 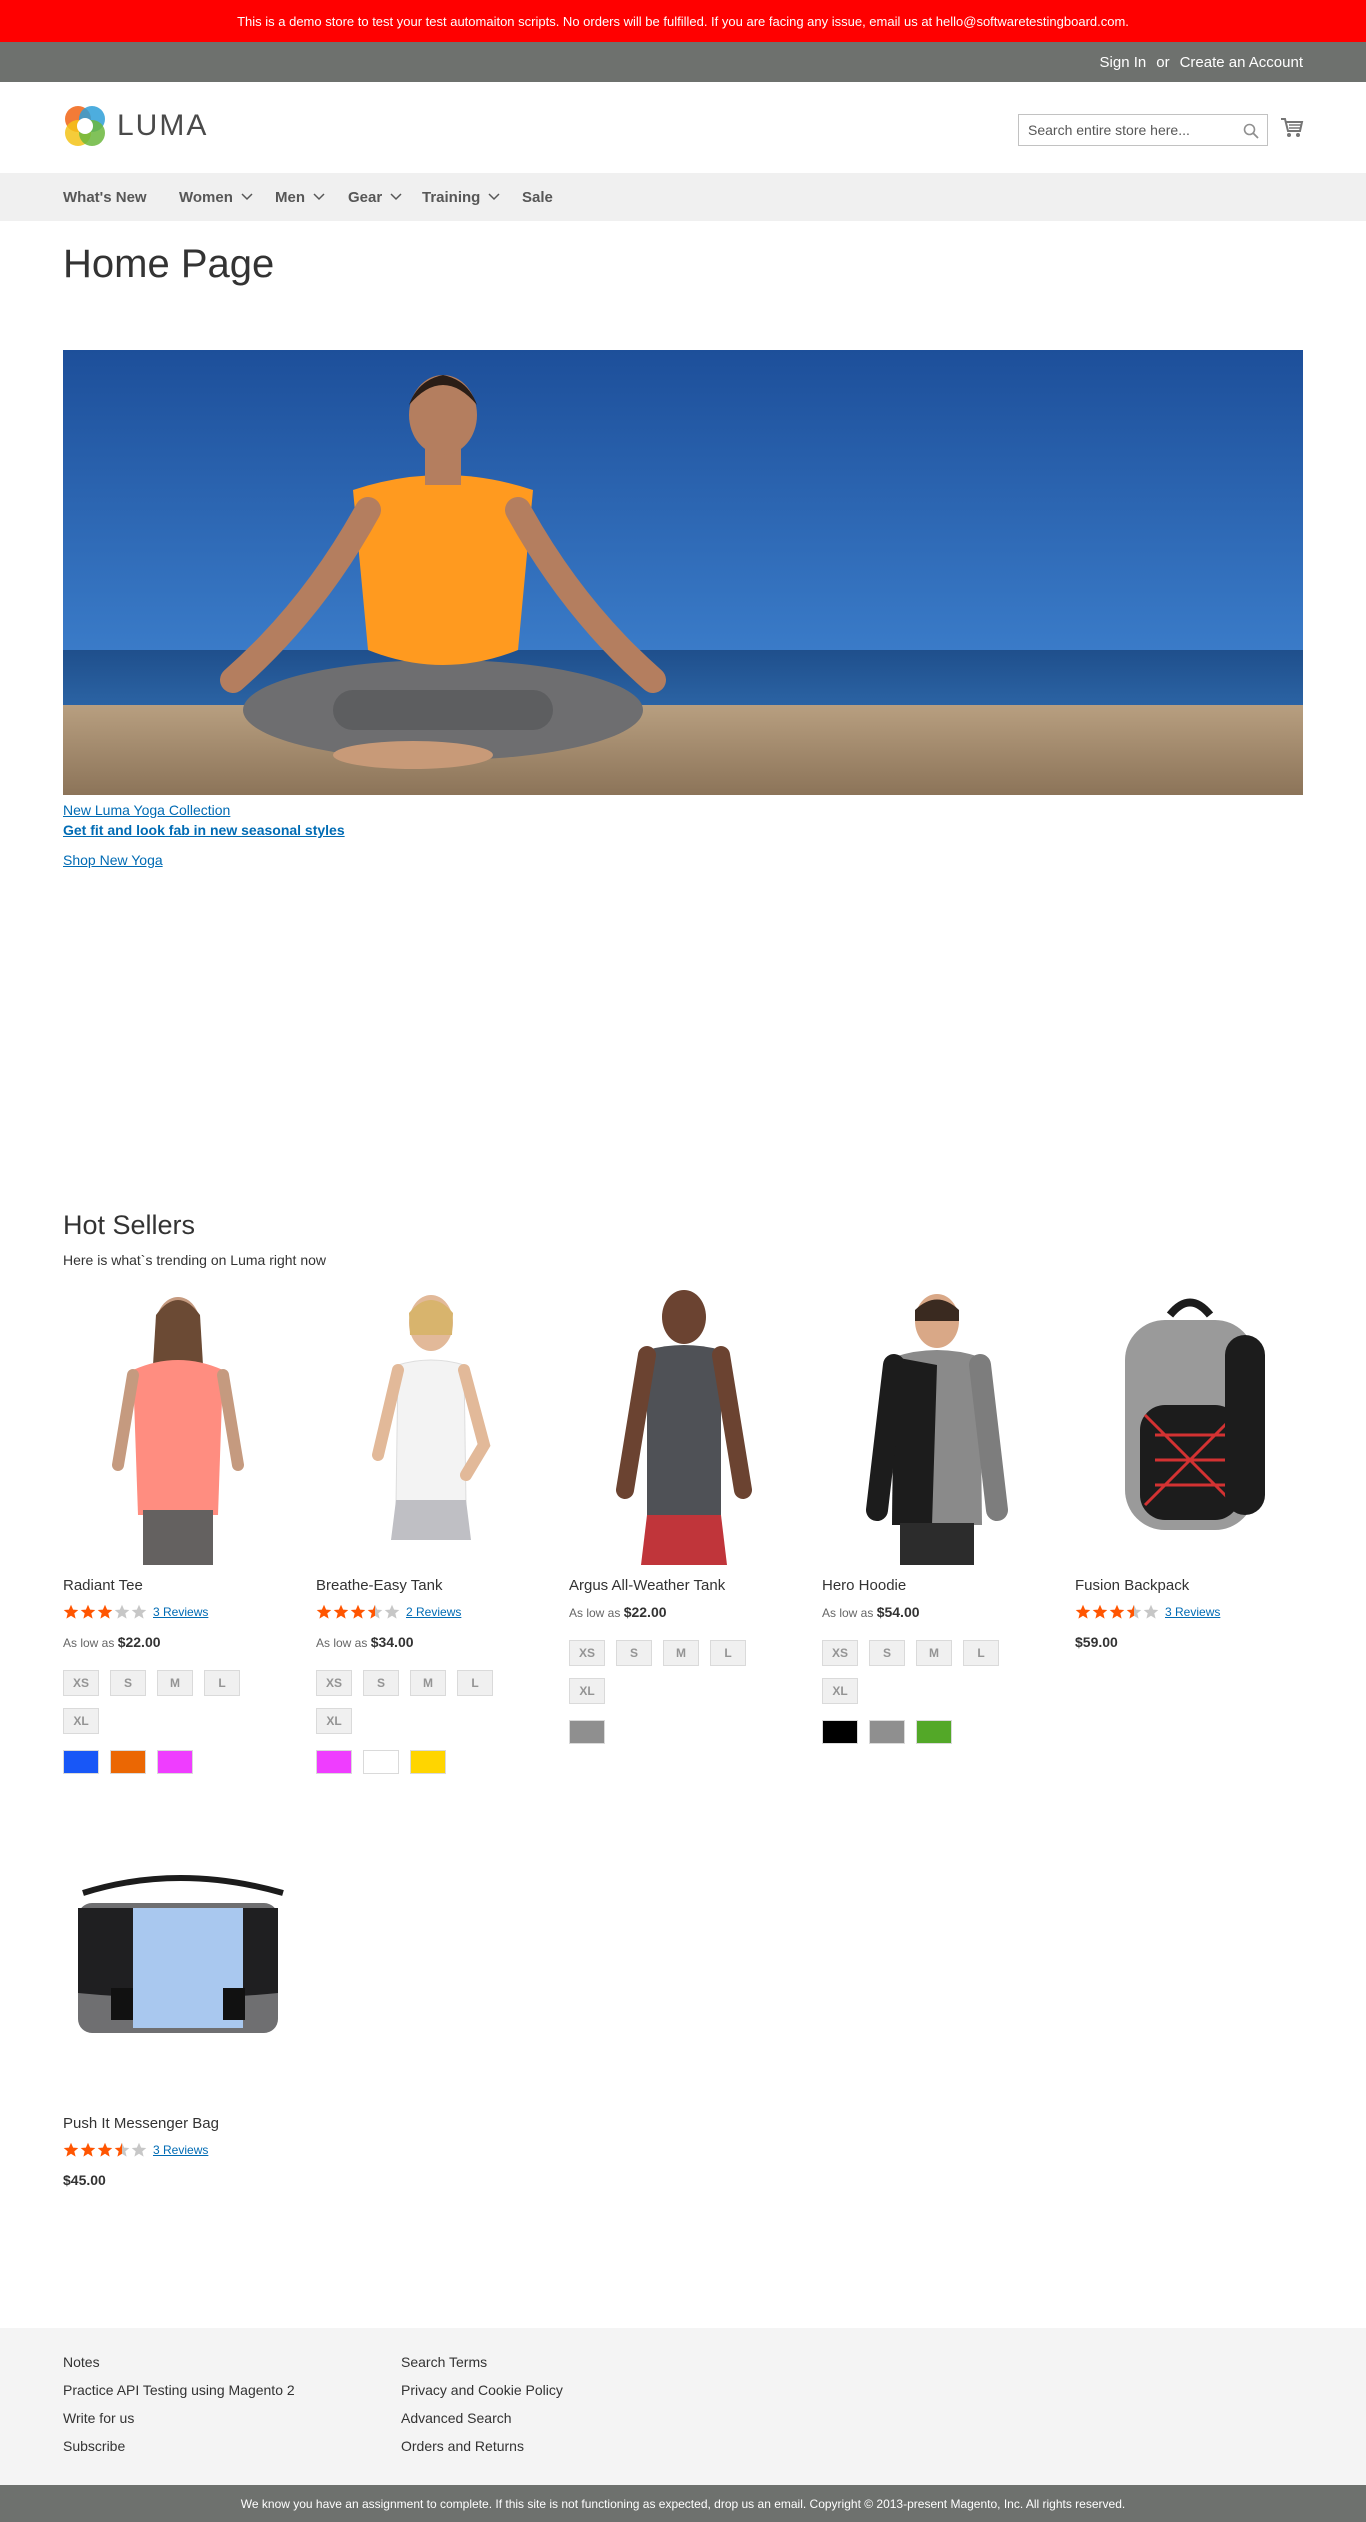 What do you see at coordinates (105, 1612) in the screenshot?
I see `rating-stars` at bounding box center [105, 1612].